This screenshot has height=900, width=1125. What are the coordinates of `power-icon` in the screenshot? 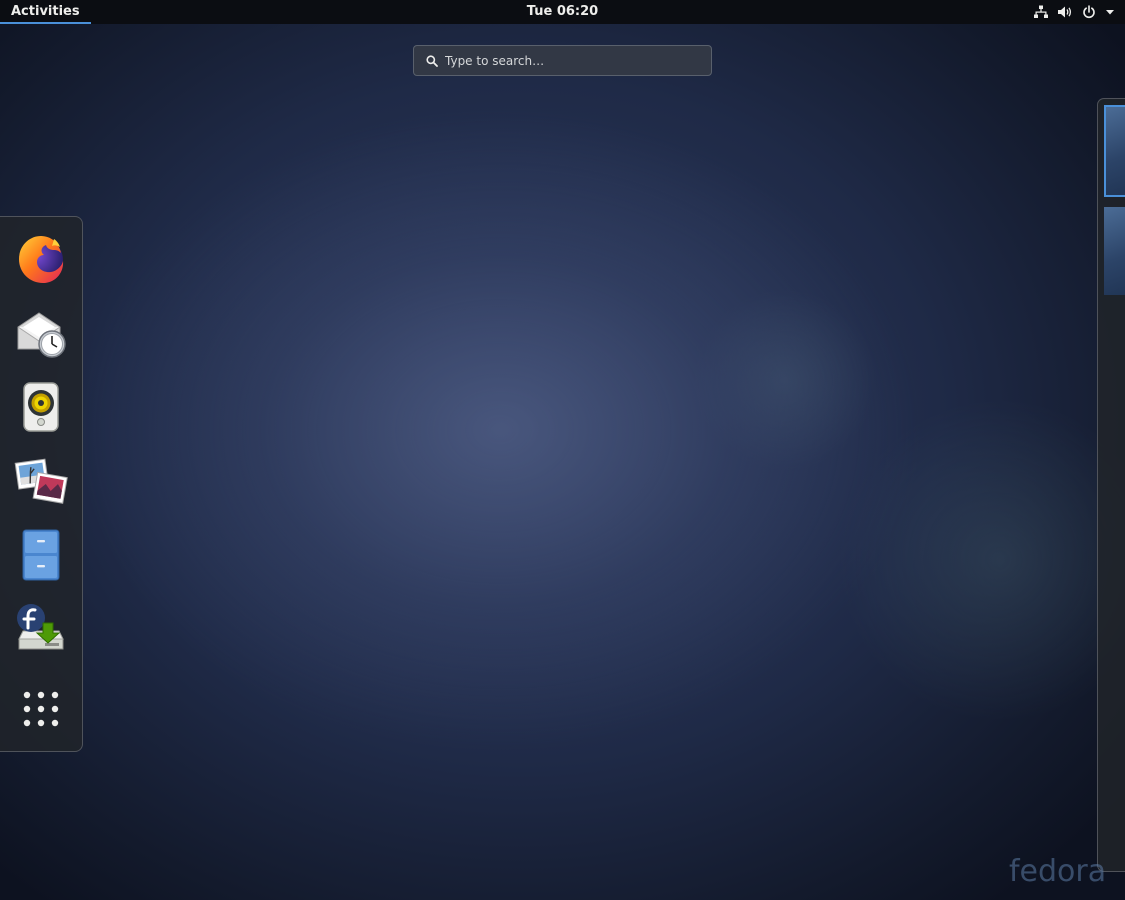 It's located at (1089, 12).